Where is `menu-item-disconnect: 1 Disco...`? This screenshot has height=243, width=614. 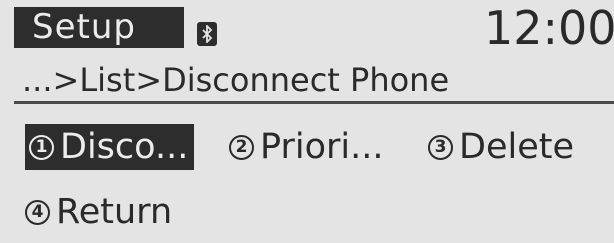 menu-item-disconnect: 1 Disco... is located at coordinates (110, 147).